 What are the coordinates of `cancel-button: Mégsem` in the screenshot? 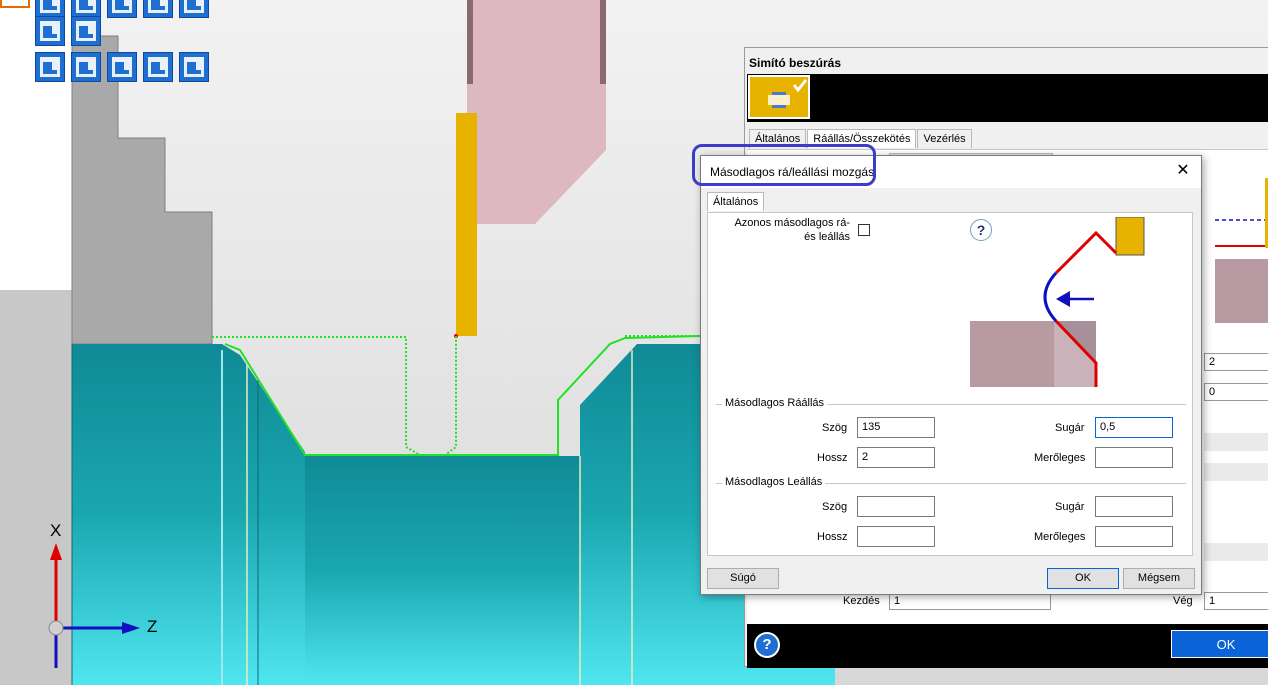 It's located at (1159, 578).